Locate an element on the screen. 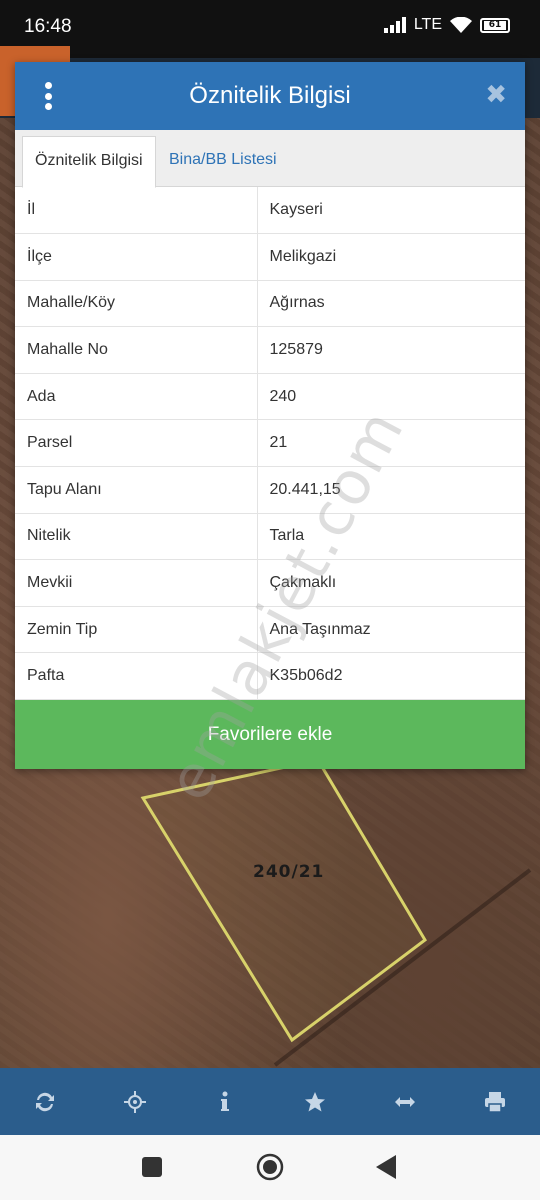 This screenshot has height=1200, width=540. table-row: Tapu Alanı 20.441,15 is located at coordinates (270, 490).